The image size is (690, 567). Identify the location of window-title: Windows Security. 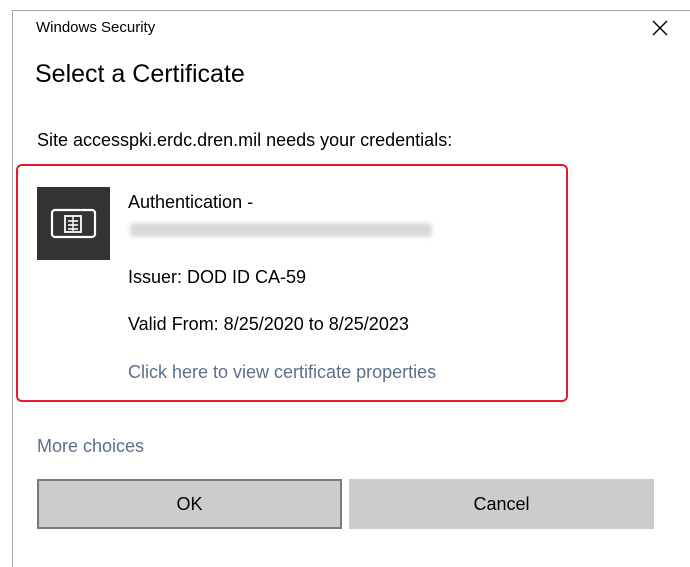
(96, 27).